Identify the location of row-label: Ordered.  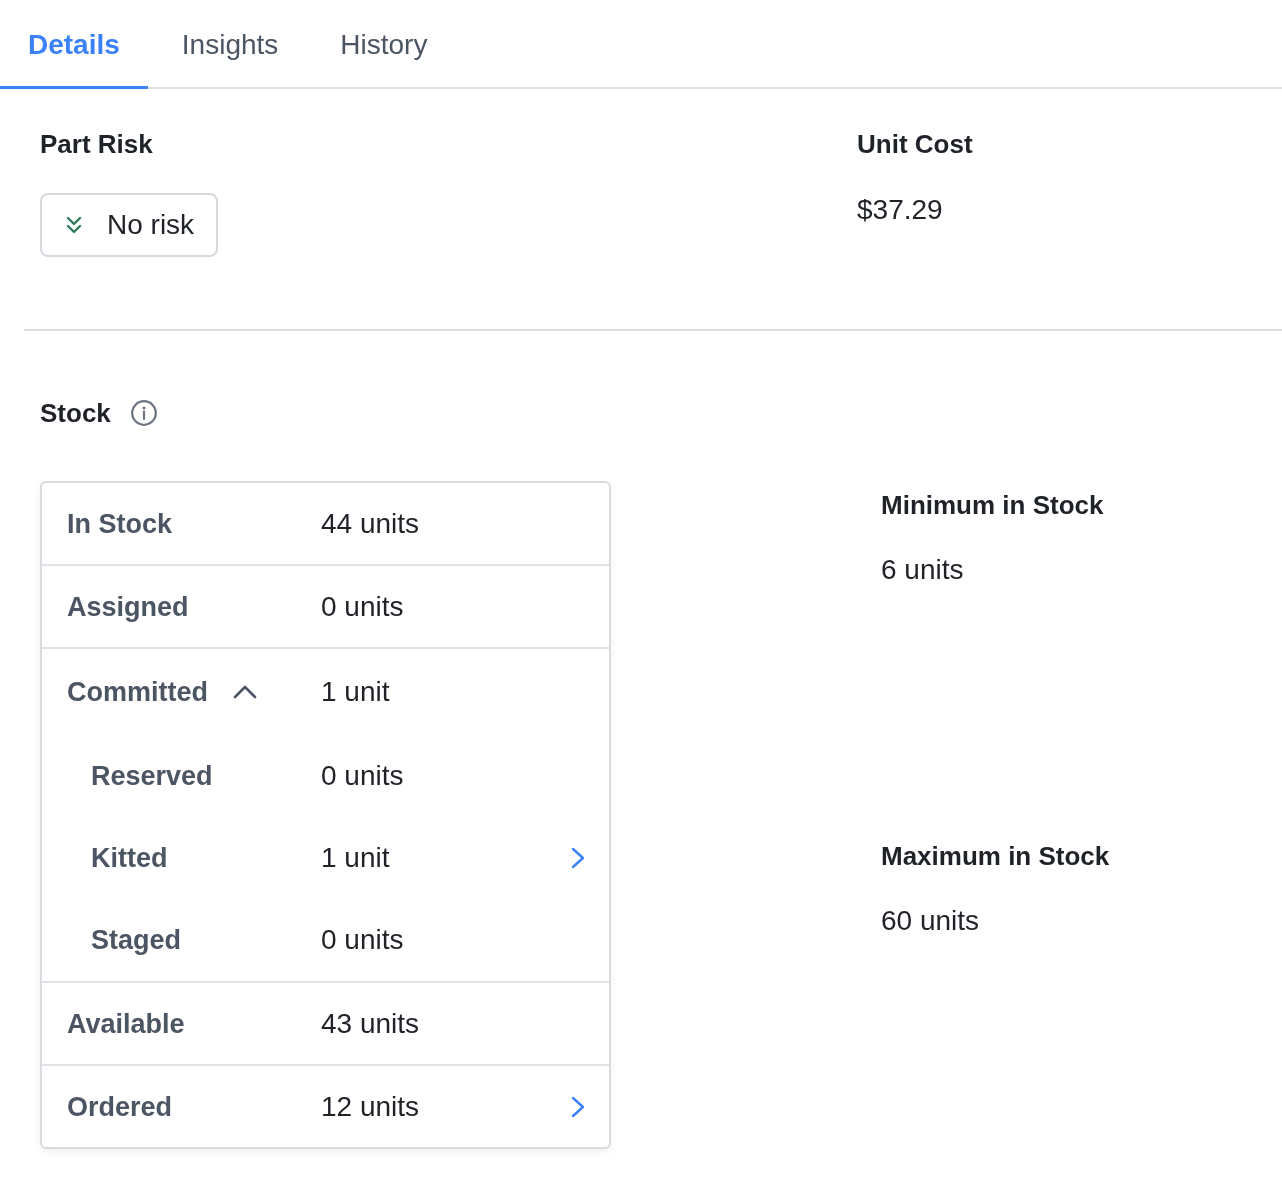
(120, 1106).